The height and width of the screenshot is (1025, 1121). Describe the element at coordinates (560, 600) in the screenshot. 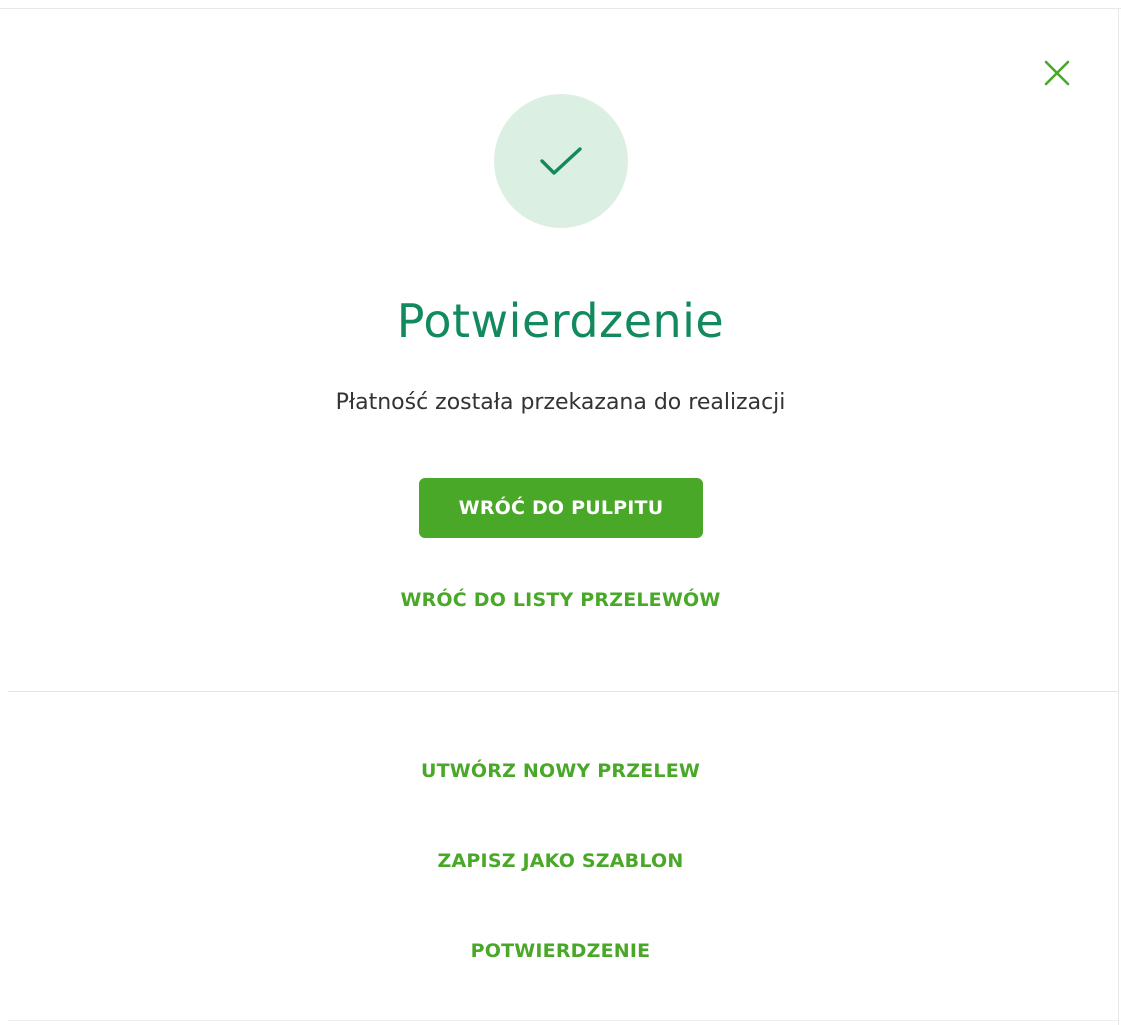

I see `back-to-transfers-list-link: WRÓĆ DO LISTY PRZELEWÓW` at that location.